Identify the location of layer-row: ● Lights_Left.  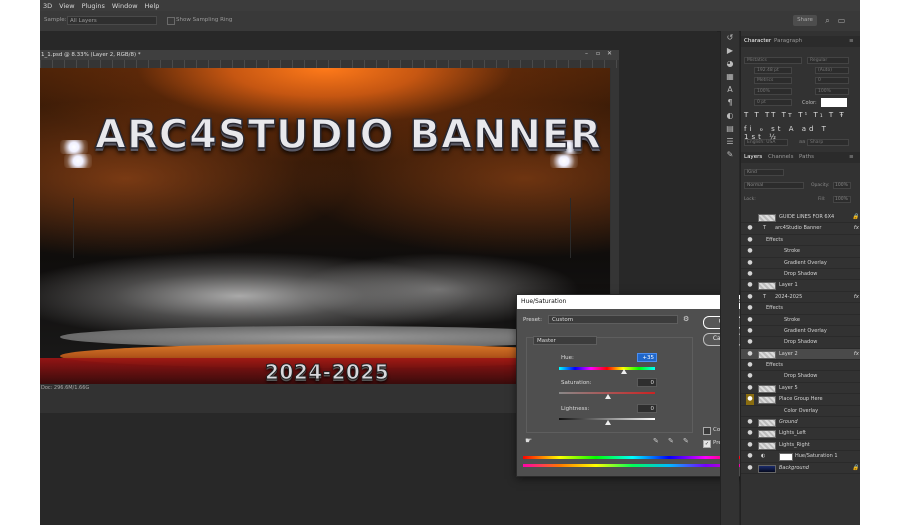
(800, 434).